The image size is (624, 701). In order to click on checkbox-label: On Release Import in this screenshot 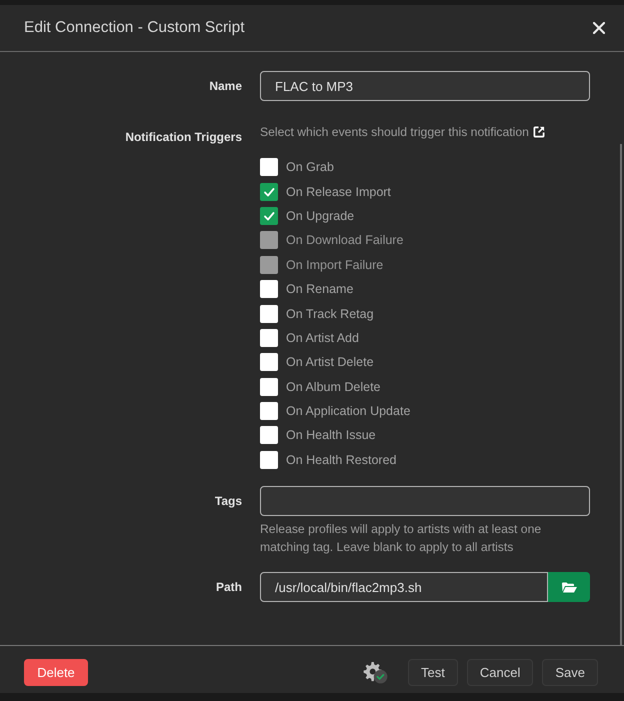, I will do `click(338, 191)`.